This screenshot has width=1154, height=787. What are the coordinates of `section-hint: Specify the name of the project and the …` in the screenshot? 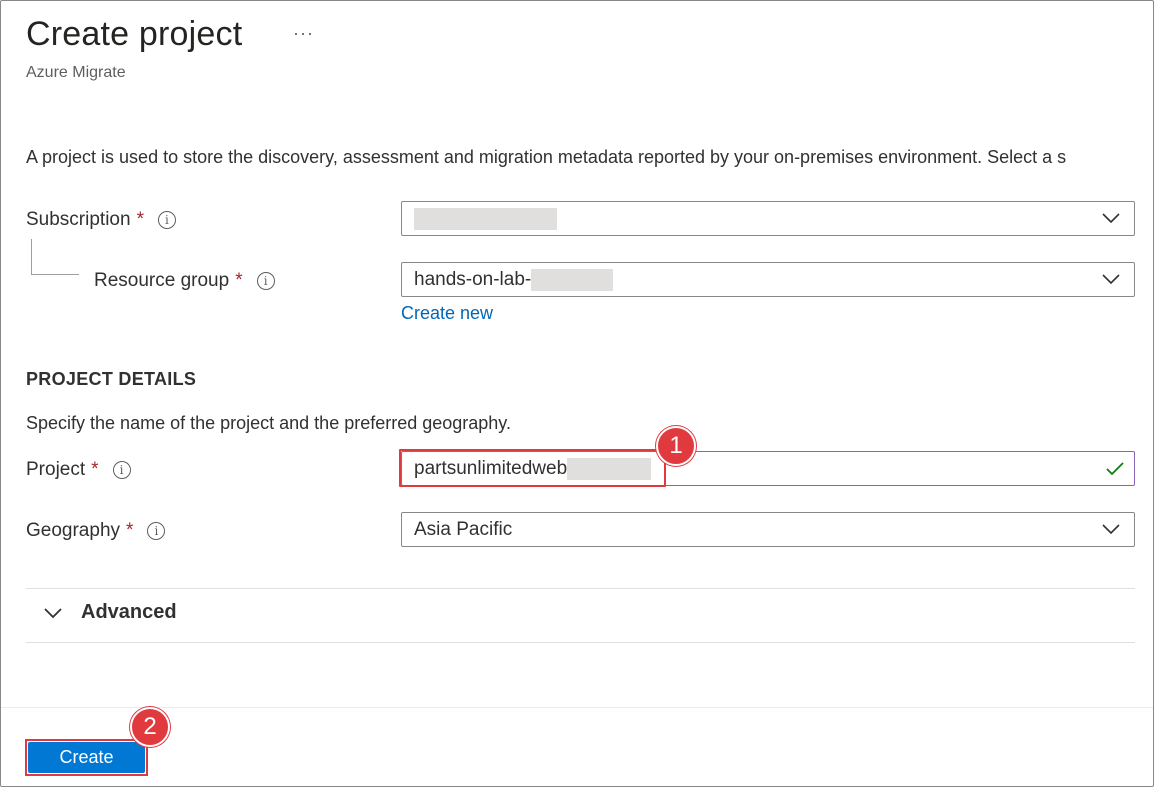 It's located at (268, 423).